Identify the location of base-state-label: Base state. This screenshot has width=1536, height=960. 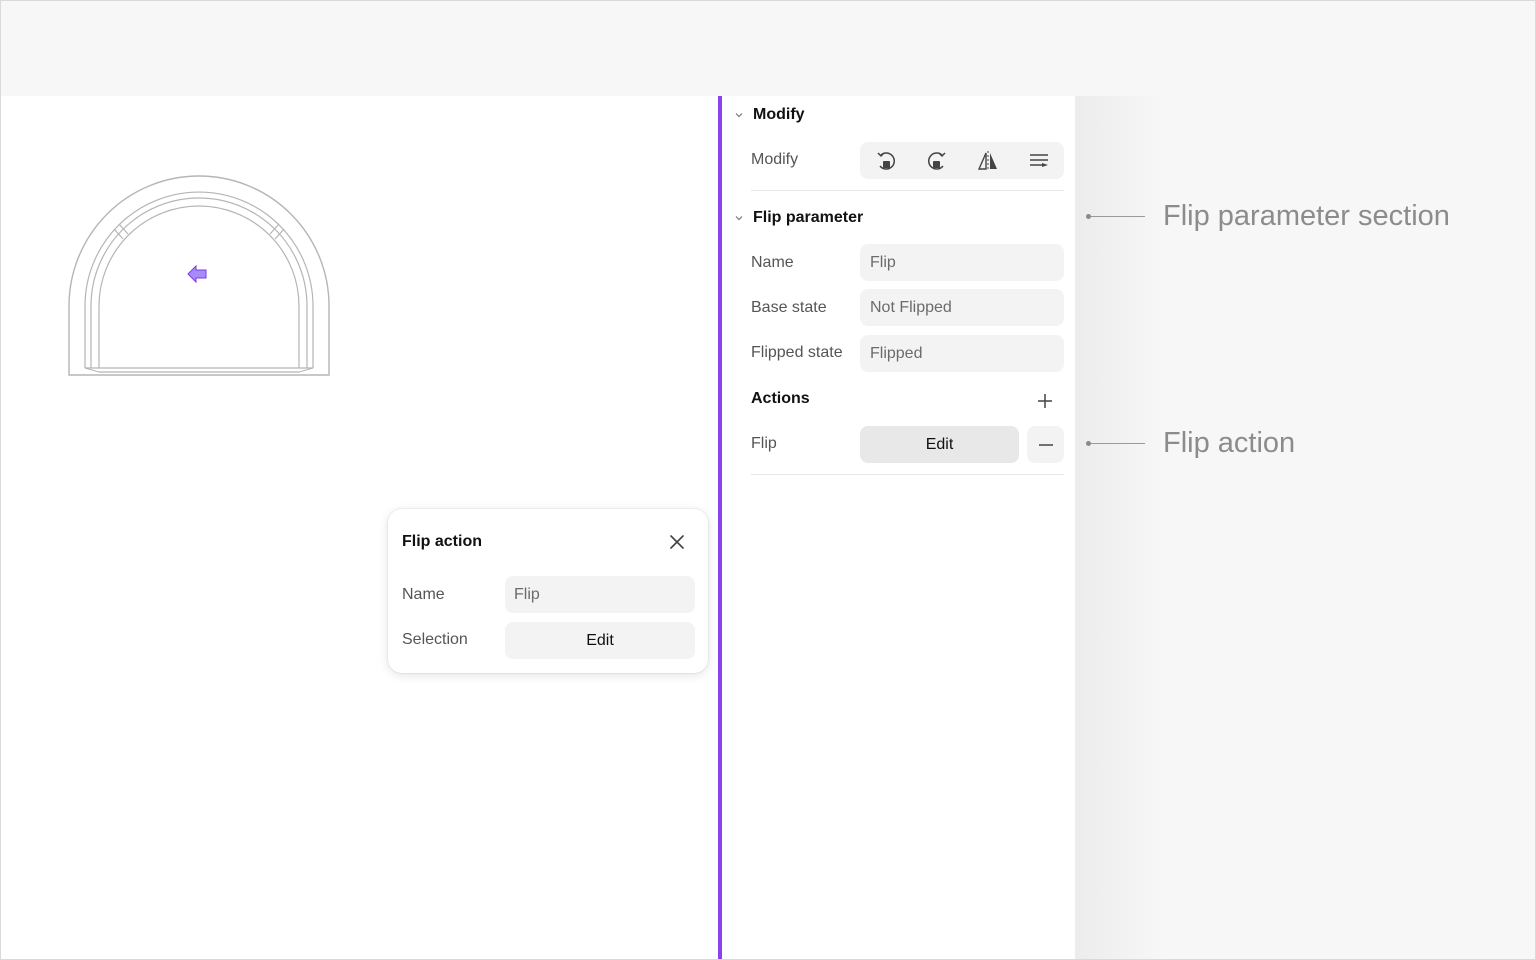
(789, 307).